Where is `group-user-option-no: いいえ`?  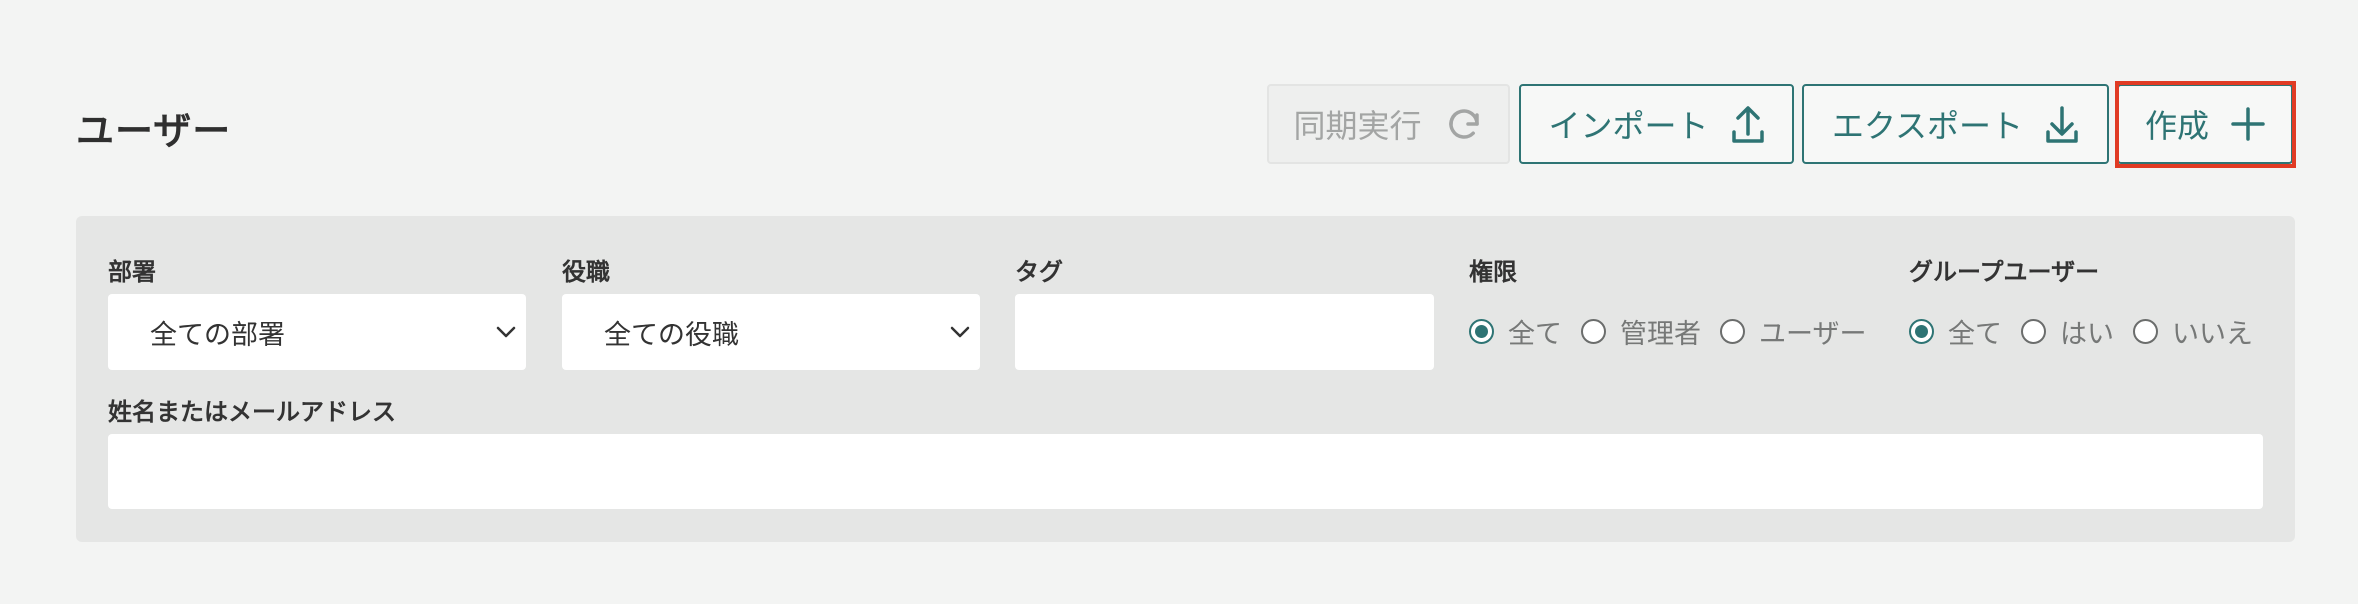
group-user-option-no: いいえ is located at coordinates (2193, 331).